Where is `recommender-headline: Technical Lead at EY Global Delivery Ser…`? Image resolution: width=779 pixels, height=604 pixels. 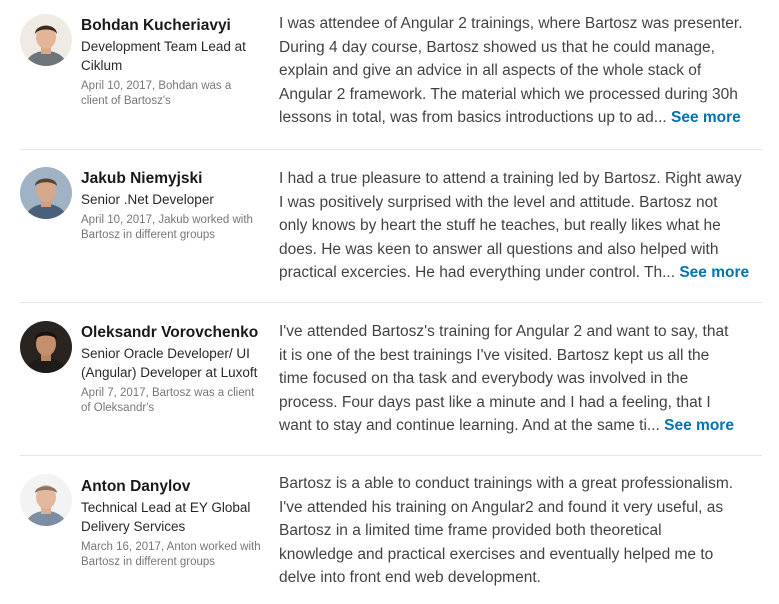 recommender-headline: Technical Lead at EY Global Delivery Ser… is located at coordinates (166, 517).